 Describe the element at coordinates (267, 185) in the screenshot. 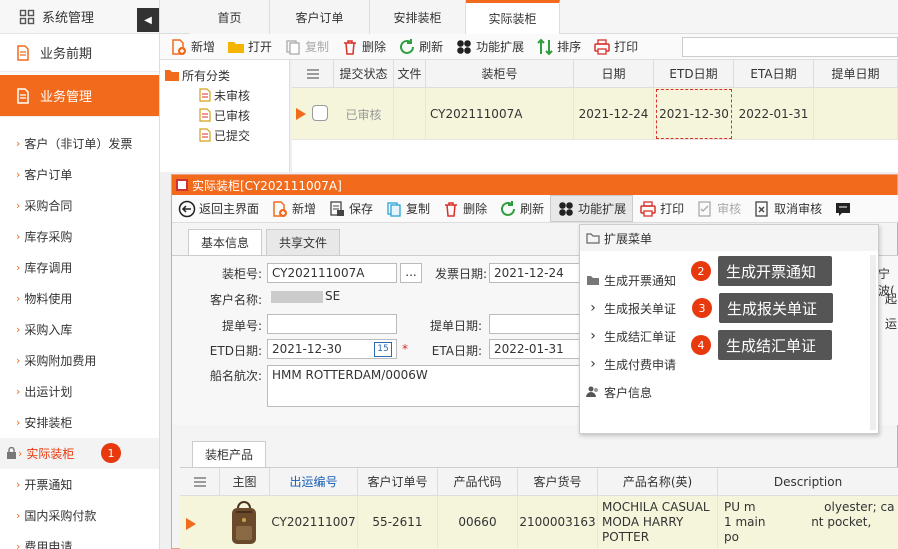

I see `dialog-title: 实际装柜[CY202111007A]` at that location.